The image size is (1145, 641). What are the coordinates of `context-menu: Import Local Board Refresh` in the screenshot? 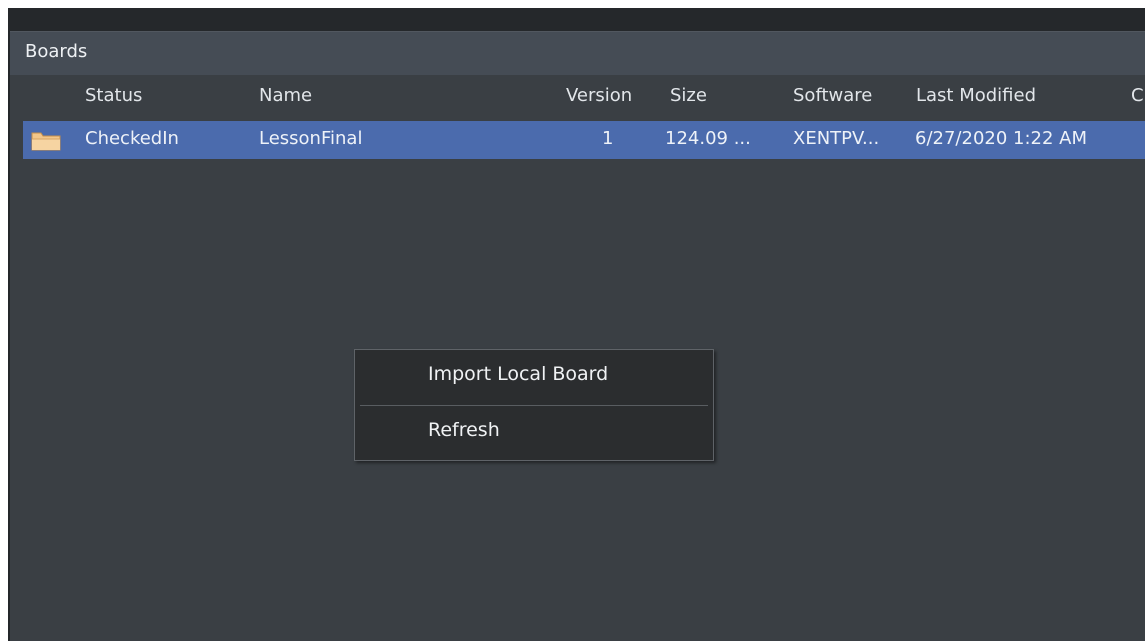 It's located at (534, 405).